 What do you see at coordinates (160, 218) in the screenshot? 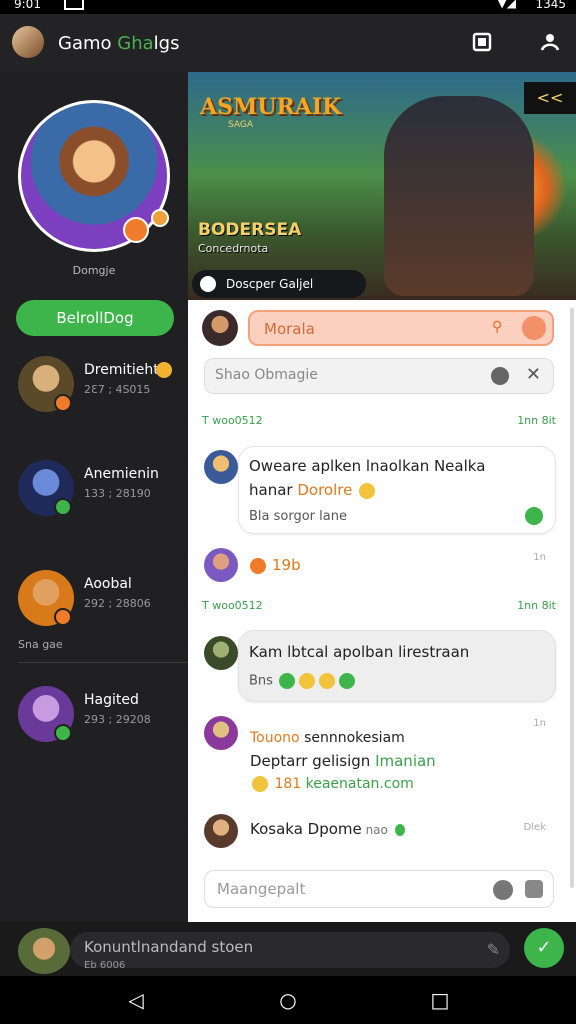
I see `coin-badge-icon` at bounding box center [160, 218].